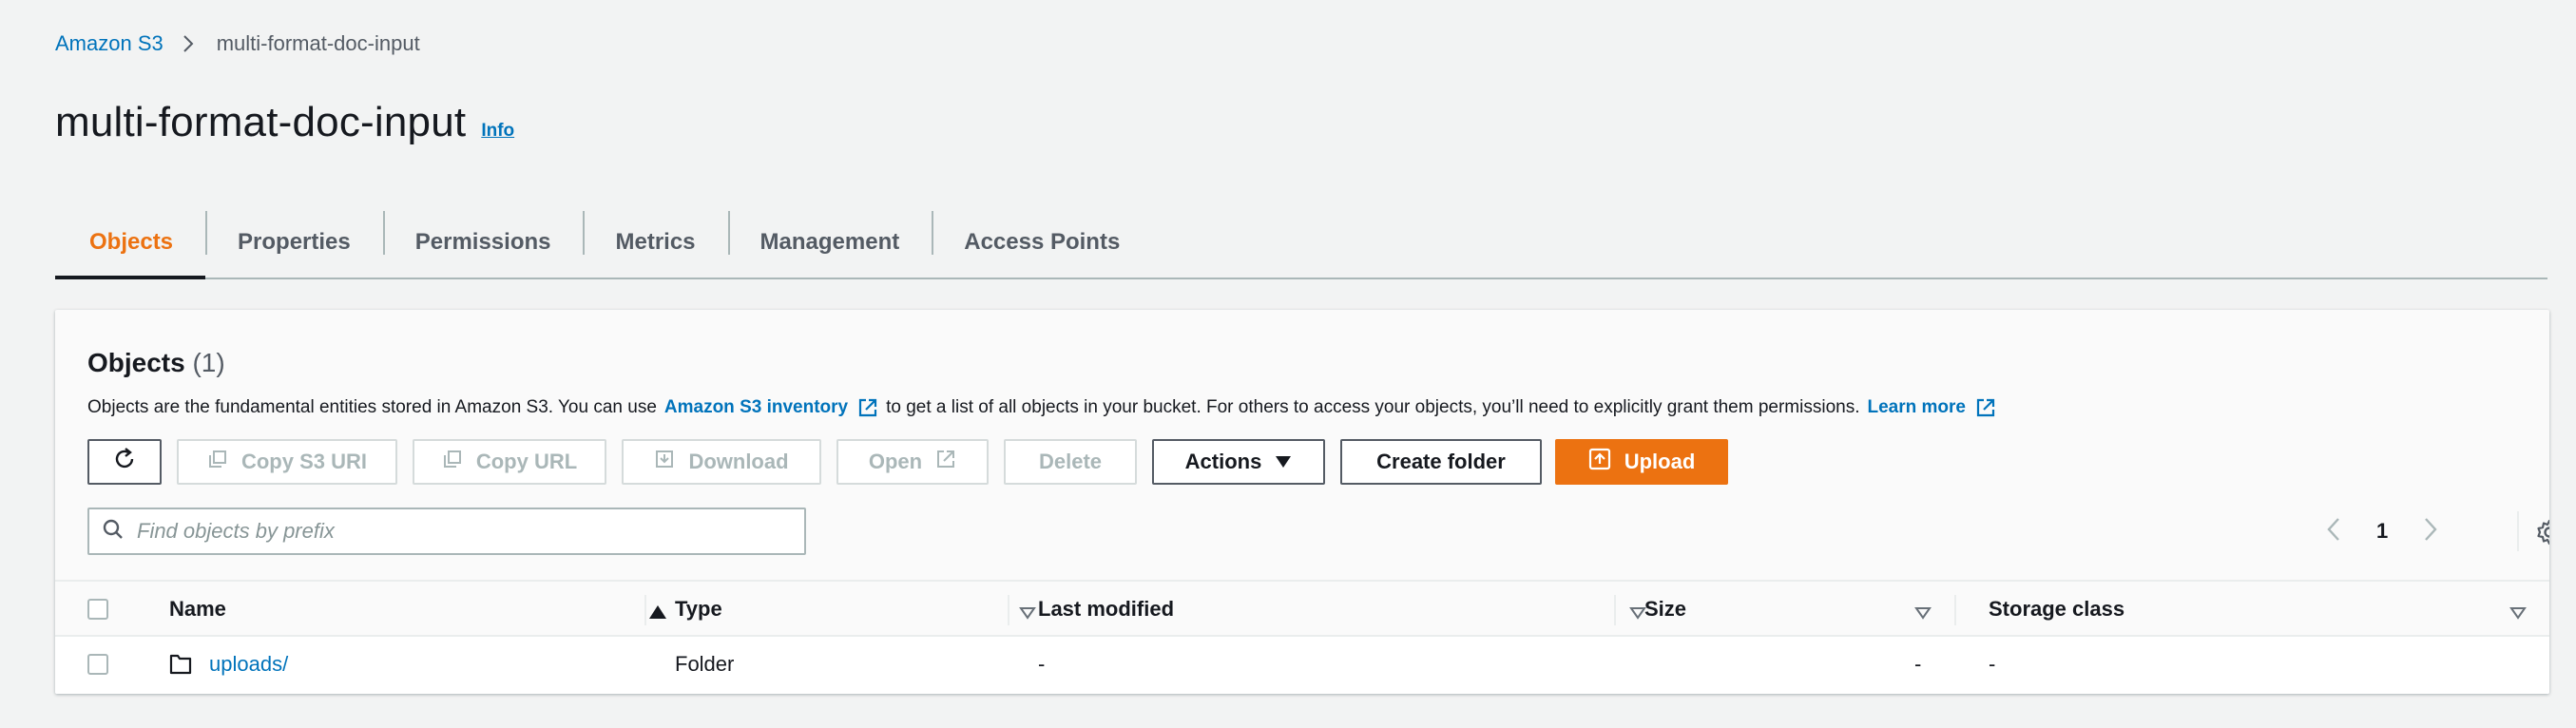 The height and width of the screenshot is (728, 2576). I want to click on cell-last-modified: -, so click(1042, 664).